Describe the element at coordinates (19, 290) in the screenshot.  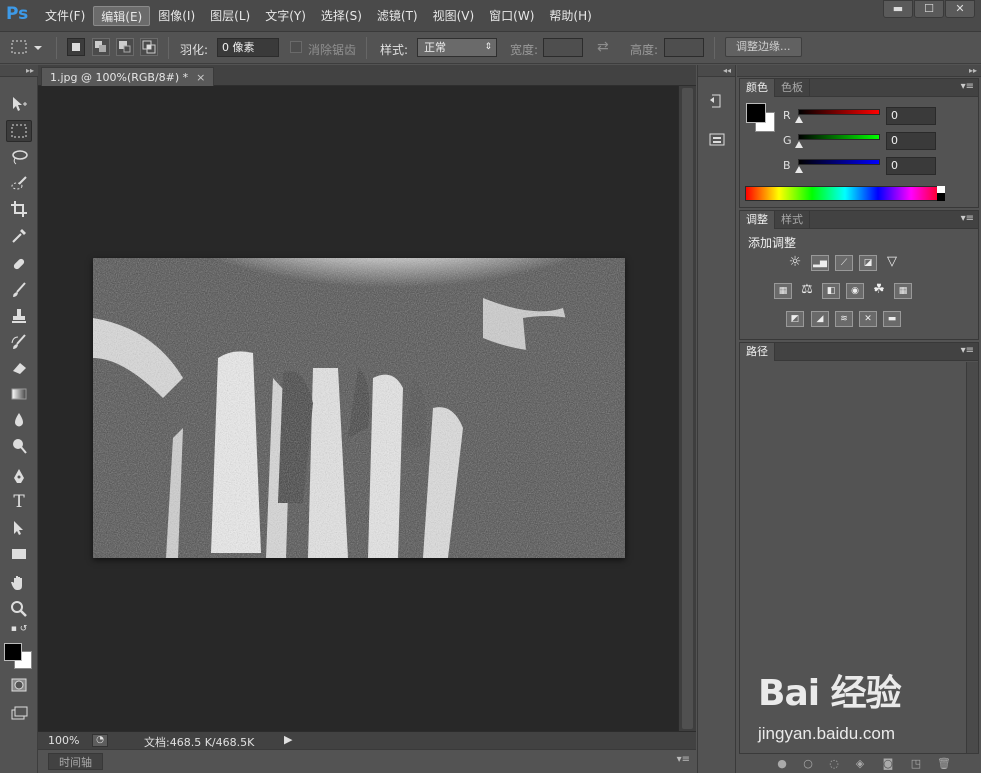
I see `brush-tool-icon` at that location.